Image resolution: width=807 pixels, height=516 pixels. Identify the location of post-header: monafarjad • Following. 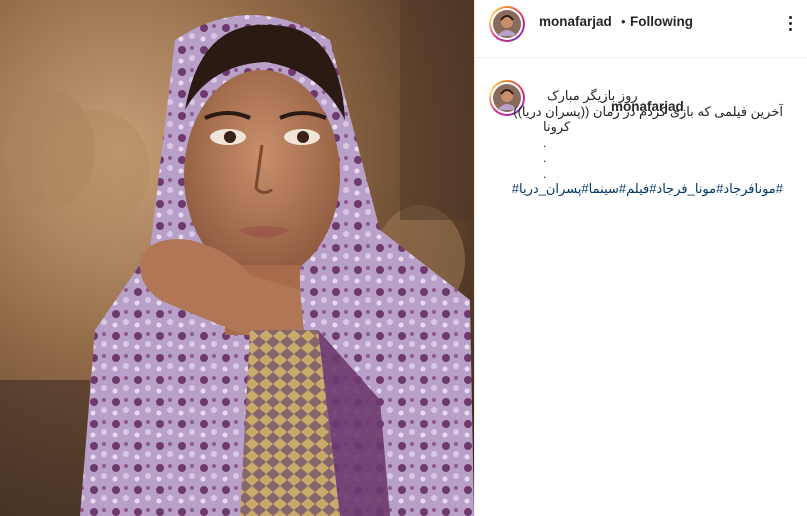
(641, 29).